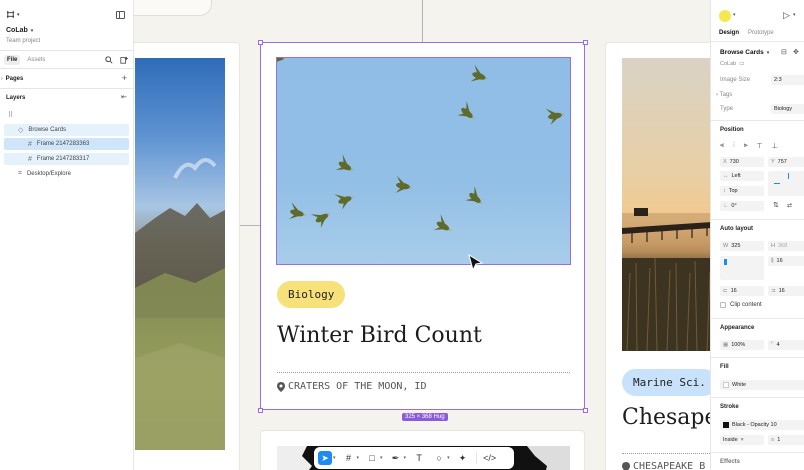  Describe the element at coordinates (349, 458) in the screenshot. I see `frame-tool-icon: #` at that location.